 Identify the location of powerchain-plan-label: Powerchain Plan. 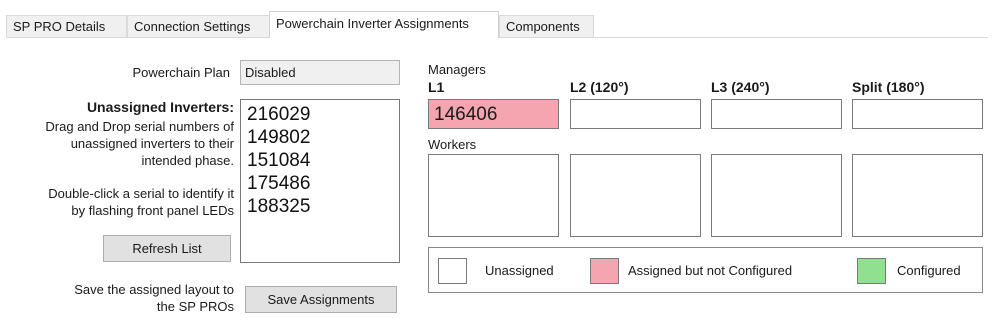
(181, 72).